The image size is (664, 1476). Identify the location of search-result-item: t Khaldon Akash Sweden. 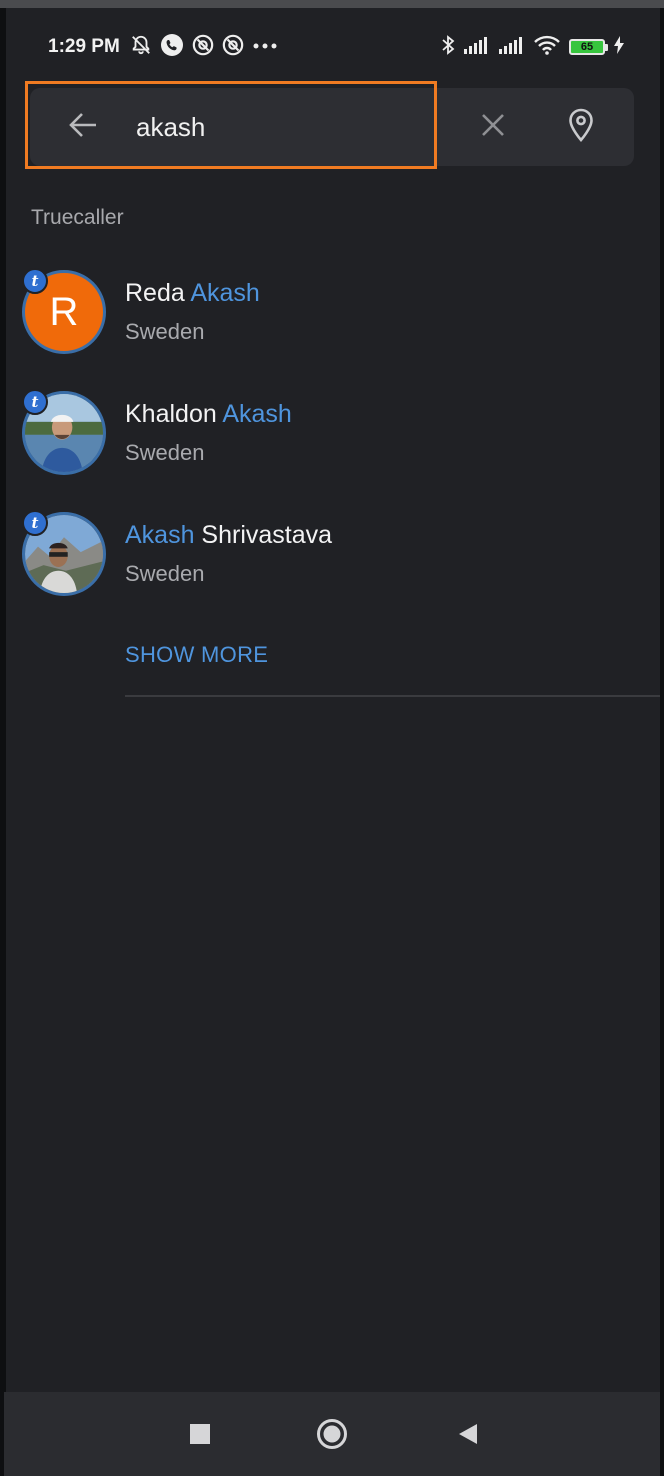
(332, 432).